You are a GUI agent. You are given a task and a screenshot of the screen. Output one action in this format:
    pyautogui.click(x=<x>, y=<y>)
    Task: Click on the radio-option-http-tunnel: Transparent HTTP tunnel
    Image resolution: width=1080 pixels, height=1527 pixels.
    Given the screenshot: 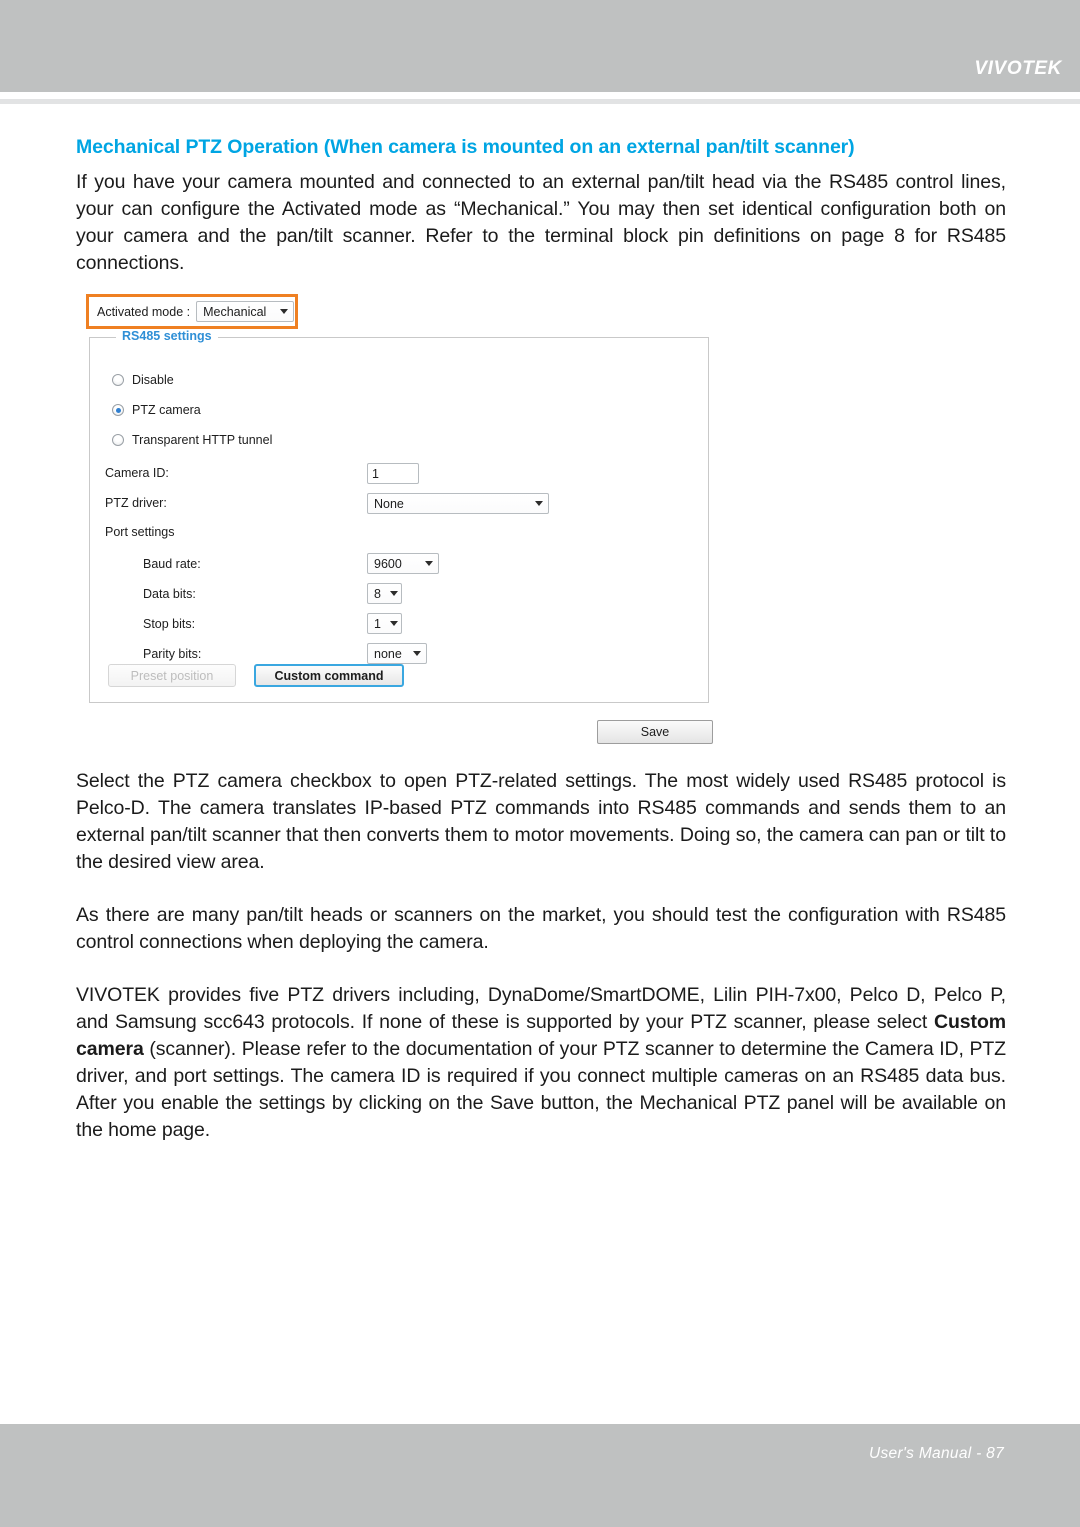 What is the action you would take?
    pyautogui.click(x=192, y=440)
    